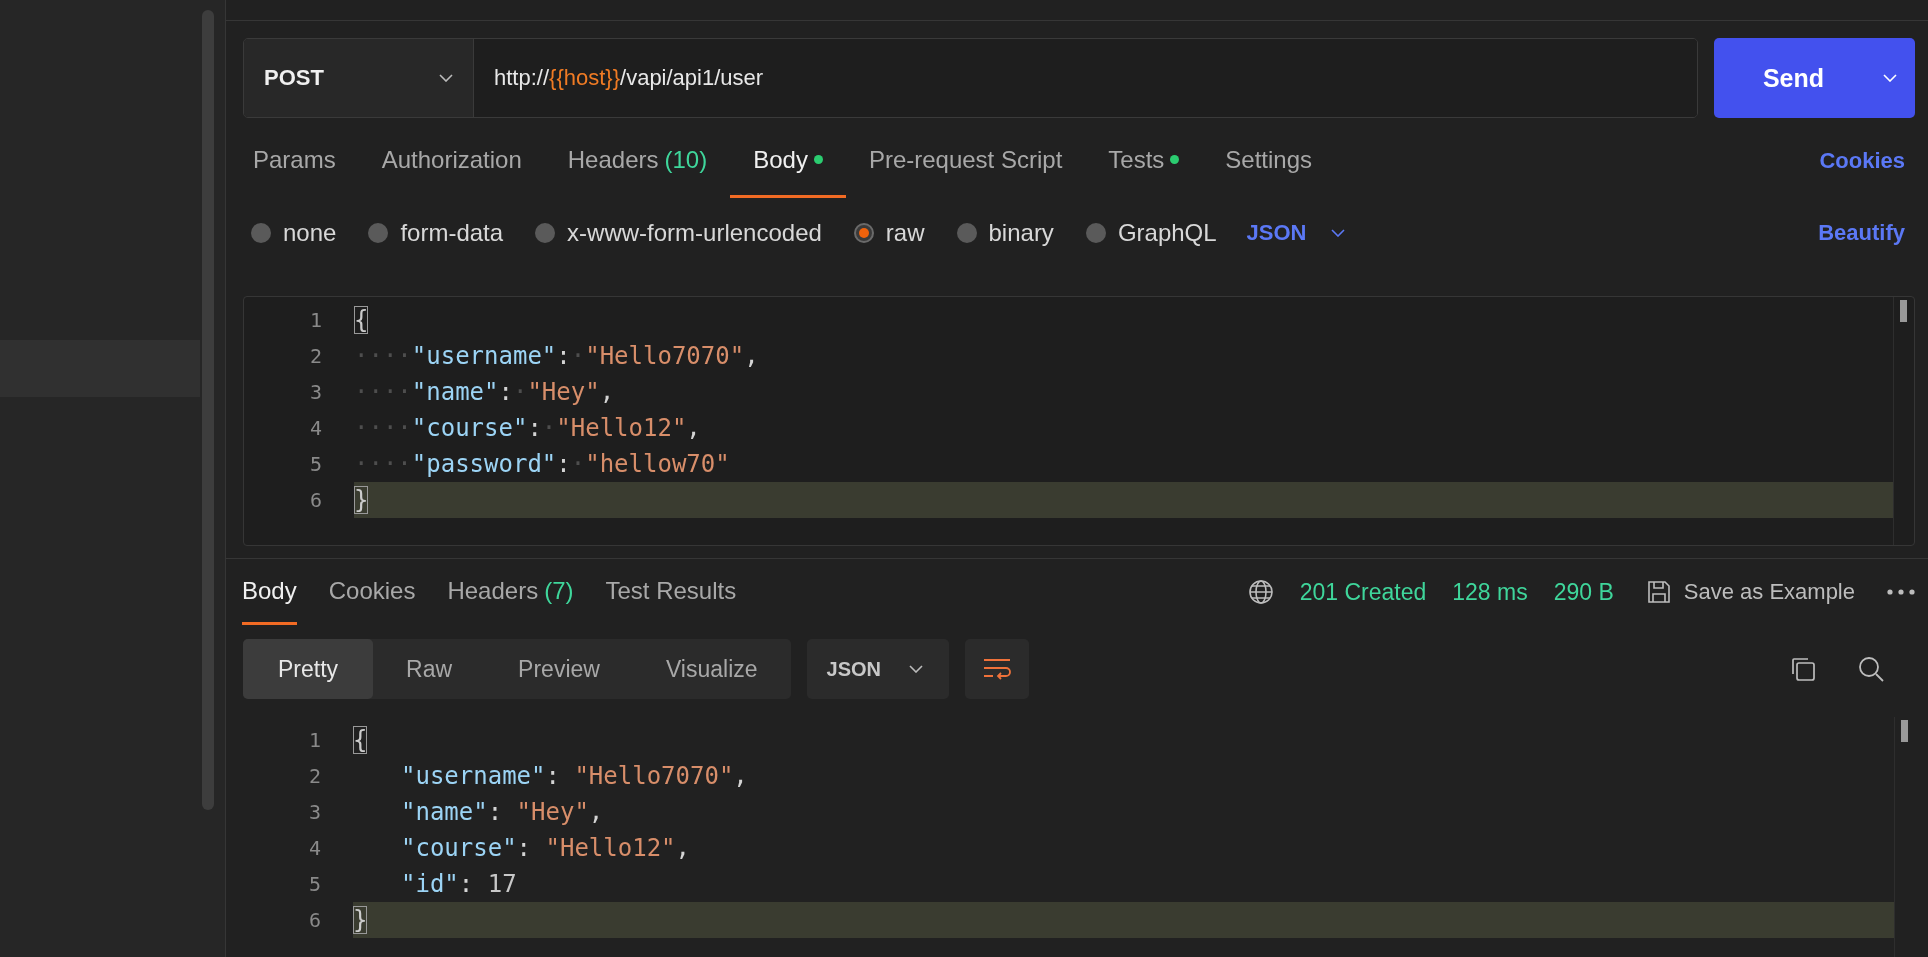 Image resolution: width=1928 pixels, height=957 pixels. I want to click on request-tab: Authorization, so click(451, 161).